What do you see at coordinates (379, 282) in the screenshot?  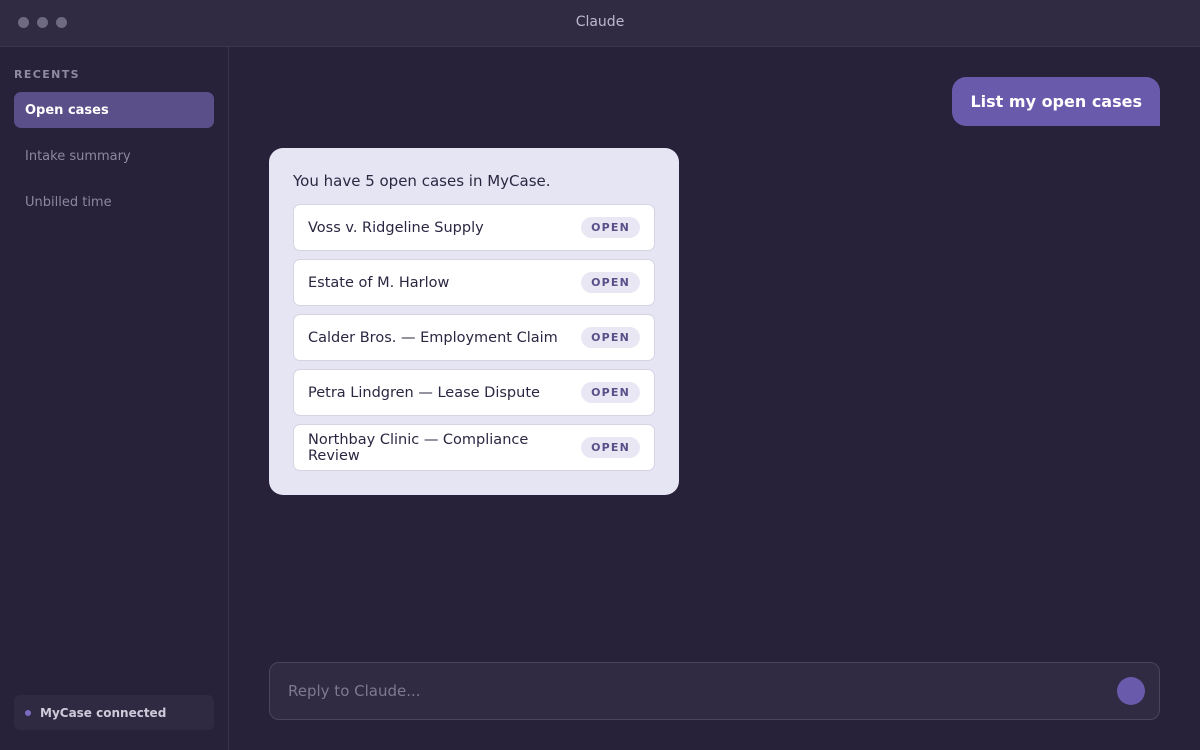 I see `case-name: Estate of M. Harlow` at bounding box center [379, 282].